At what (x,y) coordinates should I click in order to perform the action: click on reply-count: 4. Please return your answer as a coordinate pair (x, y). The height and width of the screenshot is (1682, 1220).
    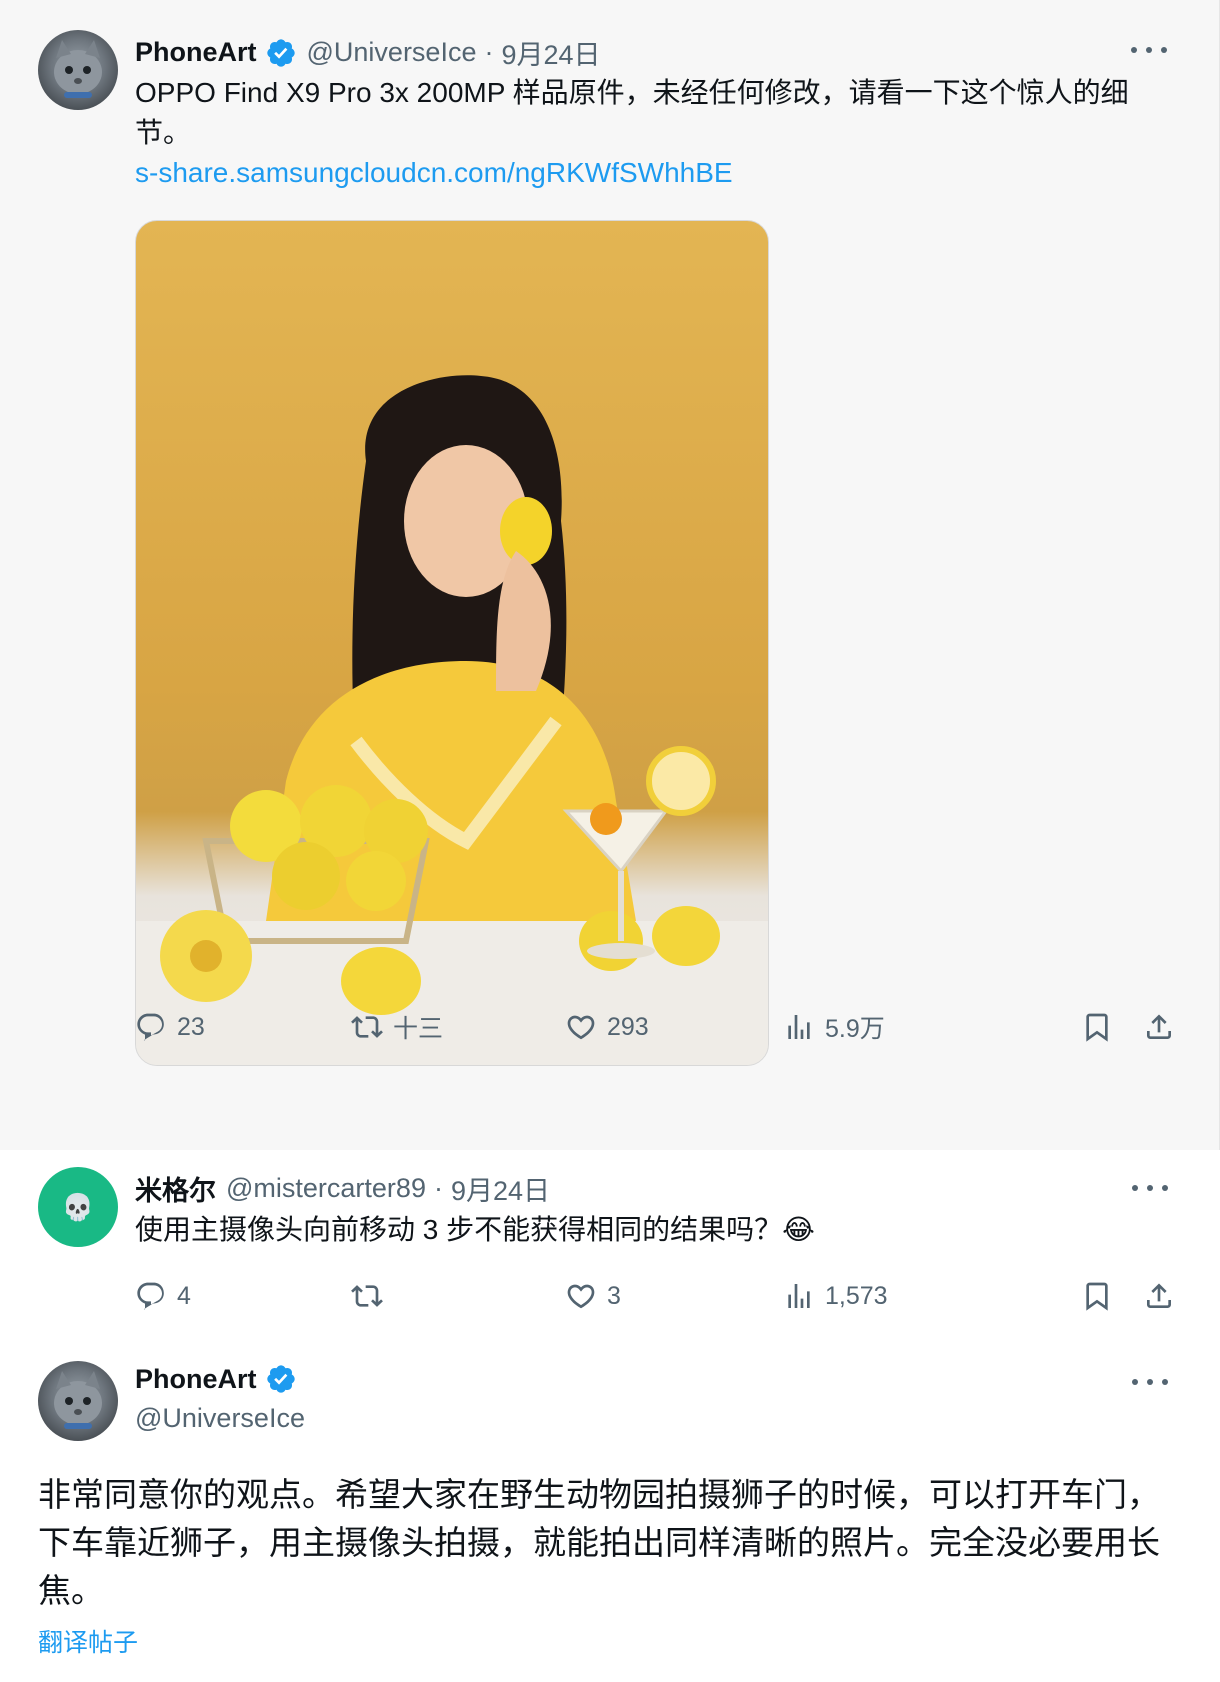
    Looking at the image, I should click on (184, 1295).